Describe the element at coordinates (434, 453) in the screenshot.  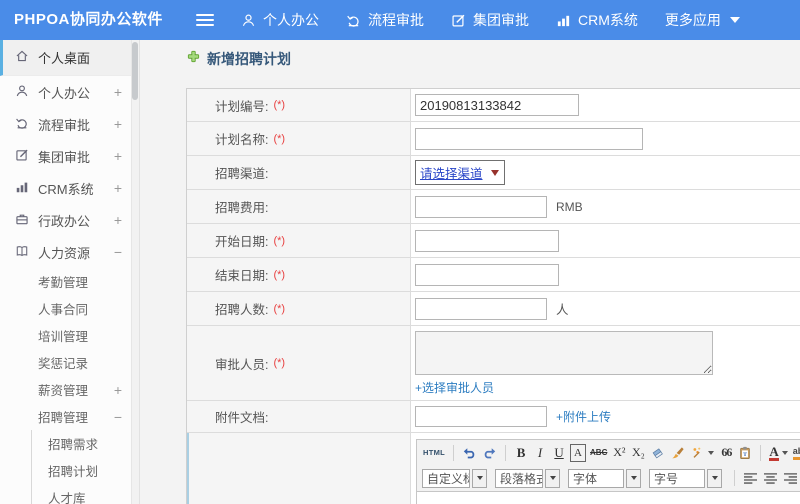
I see `html-source-button: HTML` at that location.